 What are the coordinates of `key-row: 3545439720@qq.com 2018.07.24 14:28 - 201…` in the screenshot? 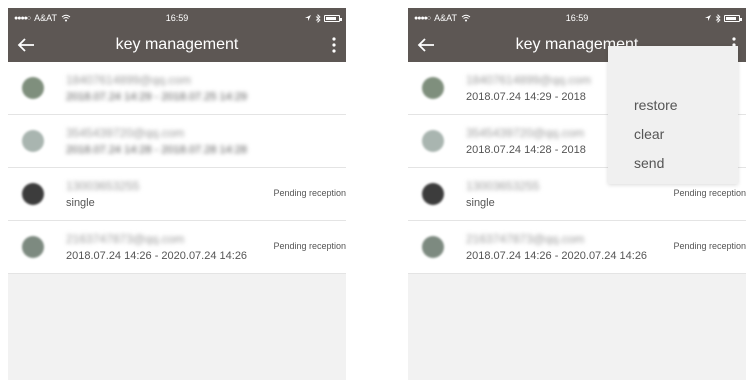 It's located at (177, 141).